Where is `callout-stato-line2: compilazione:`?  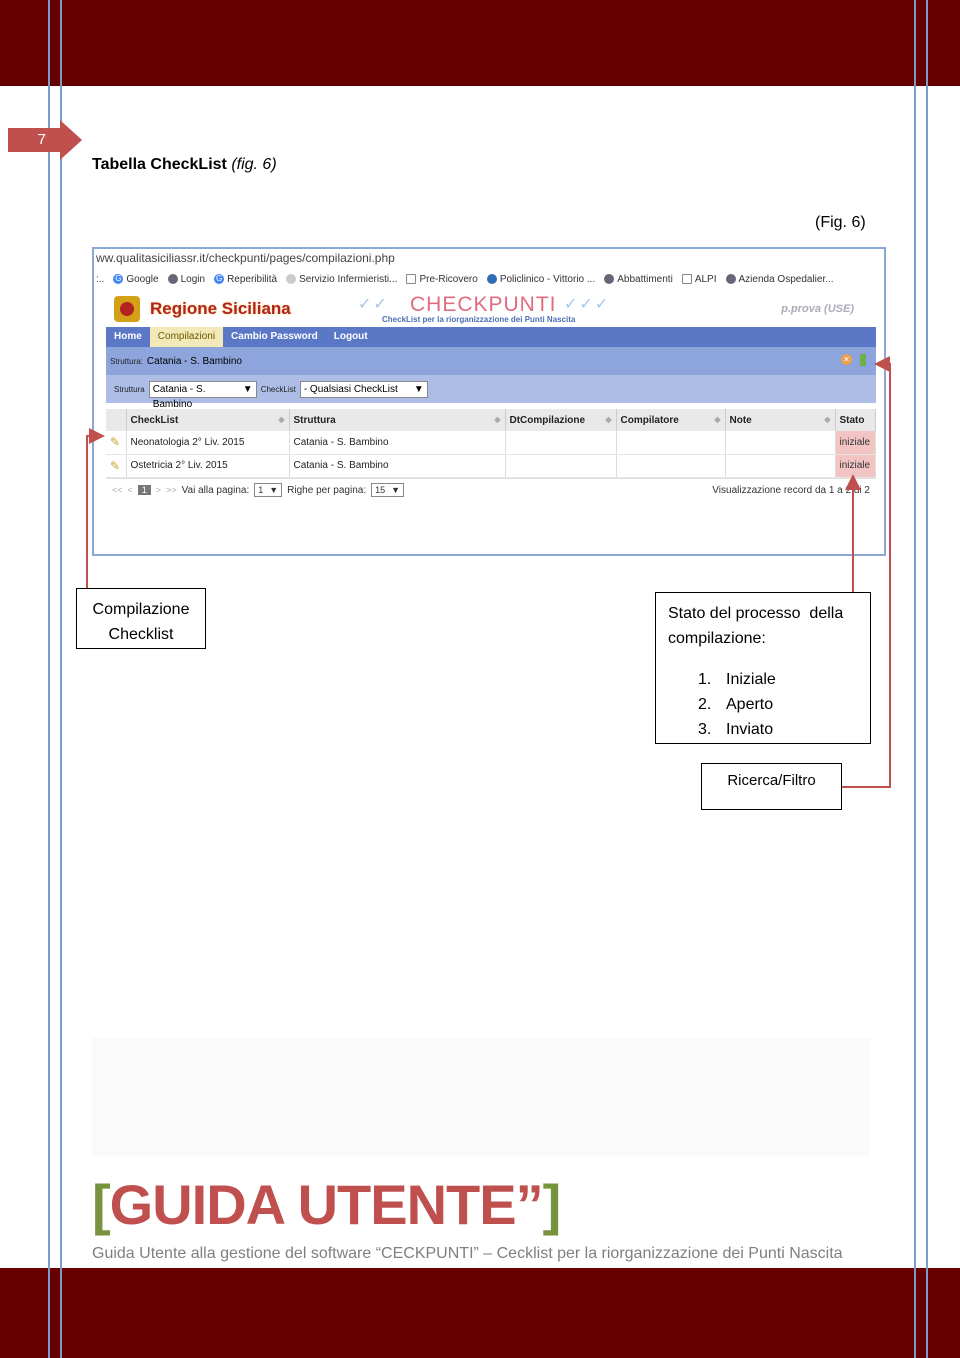
callout-stato-line2: compilazione: is located at coordinates (717, 638).